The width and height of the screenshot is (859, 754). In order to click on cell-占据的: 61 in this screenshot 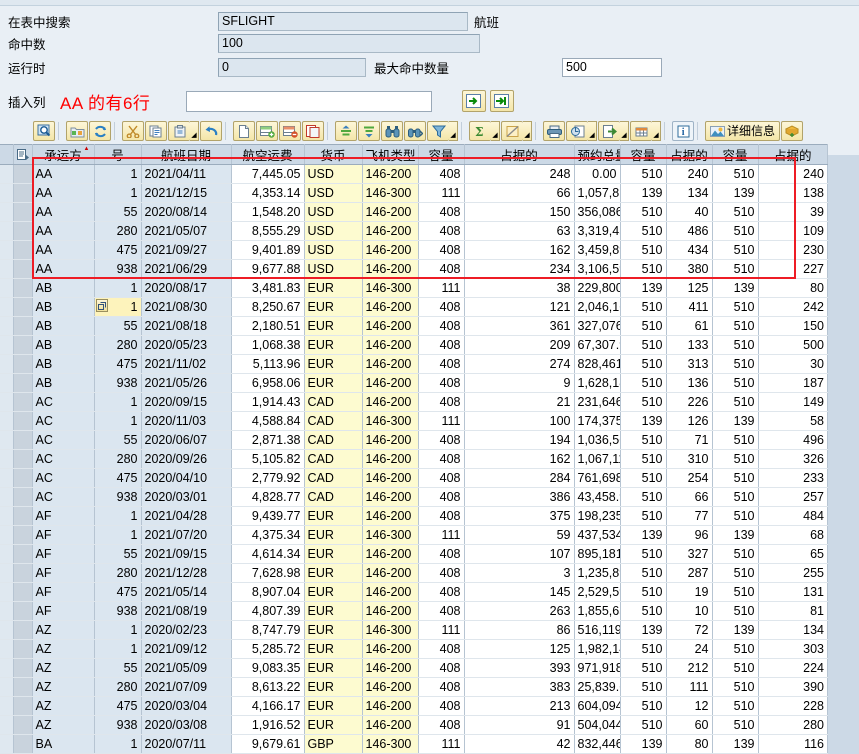, I will do `click(689, 326)`.